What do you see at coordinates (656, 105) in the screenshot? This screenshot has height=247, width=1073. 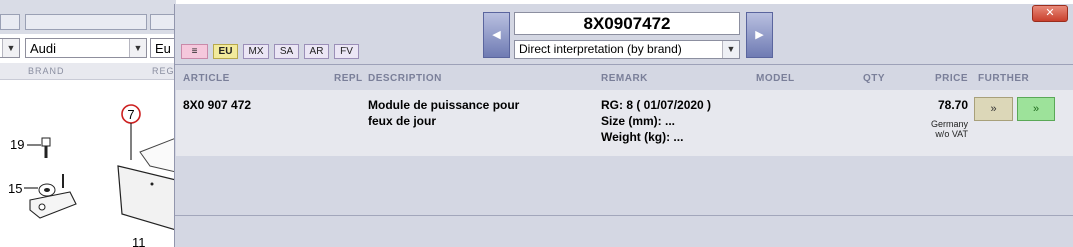 I see `remark-line-1: RG: 8 ( 01/07/2020 )` at bounding box center [656, 105].